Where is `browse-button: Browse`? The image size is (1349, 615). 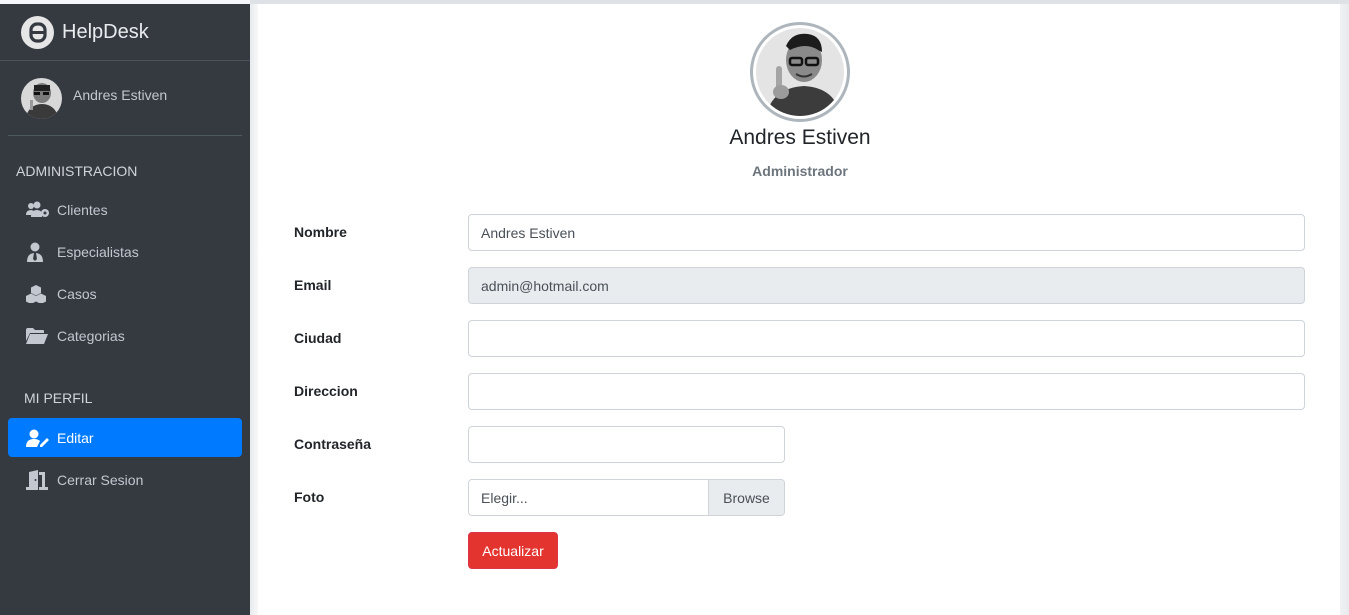 browse-button: Browse is located at coordinates (746, 497).